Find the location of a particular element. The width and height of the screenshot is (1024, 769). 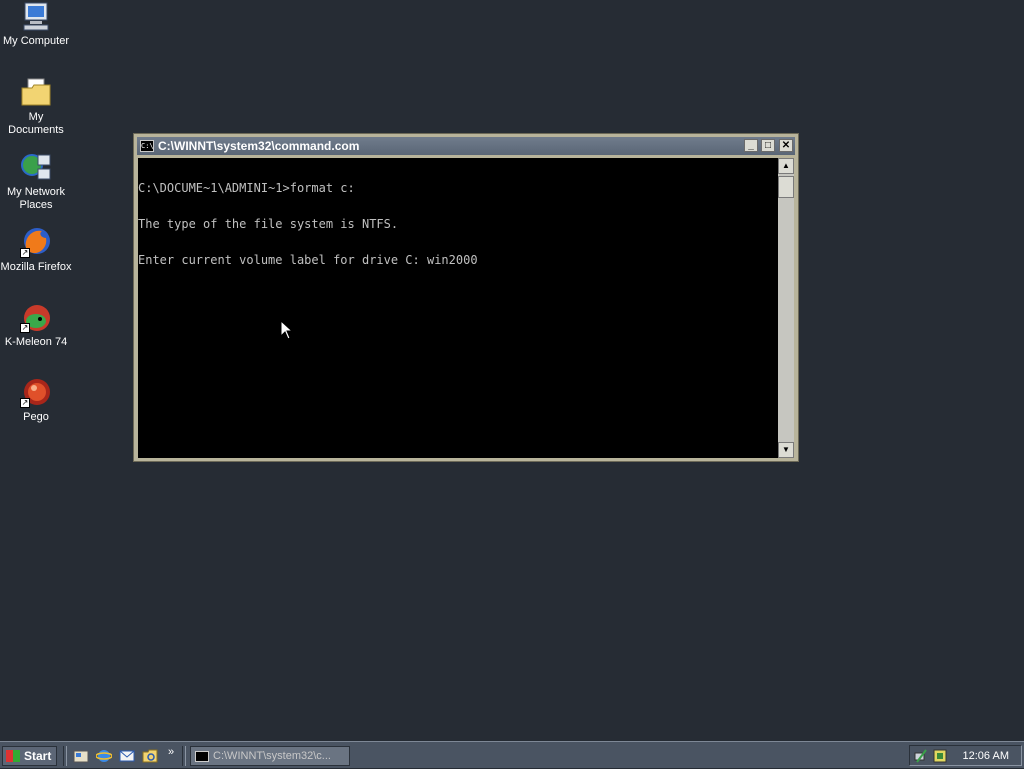

console-titlebar: C:\ C:\WINNT\system32\command.com _ □ ✕ is located at coordinates (466, 146).